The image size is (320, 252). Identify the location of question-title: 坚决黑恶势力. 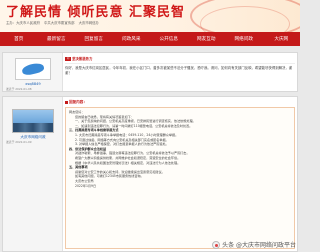
(82, 59).